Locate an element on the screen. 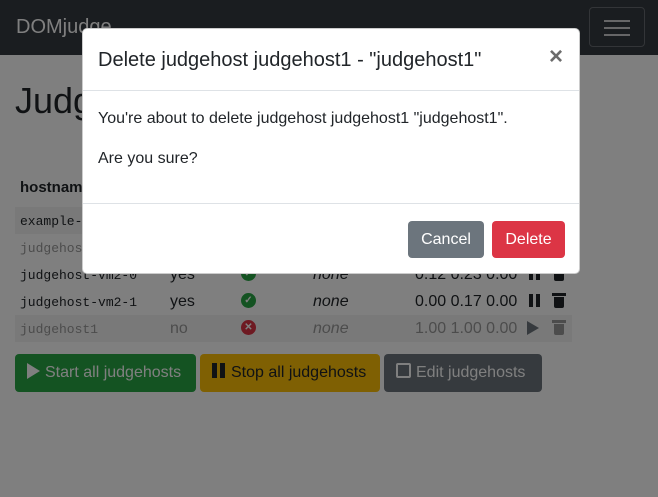 This screenshot has height=497, width=658. confirm-question: Are you sure? is located at coordinates (148, 158).